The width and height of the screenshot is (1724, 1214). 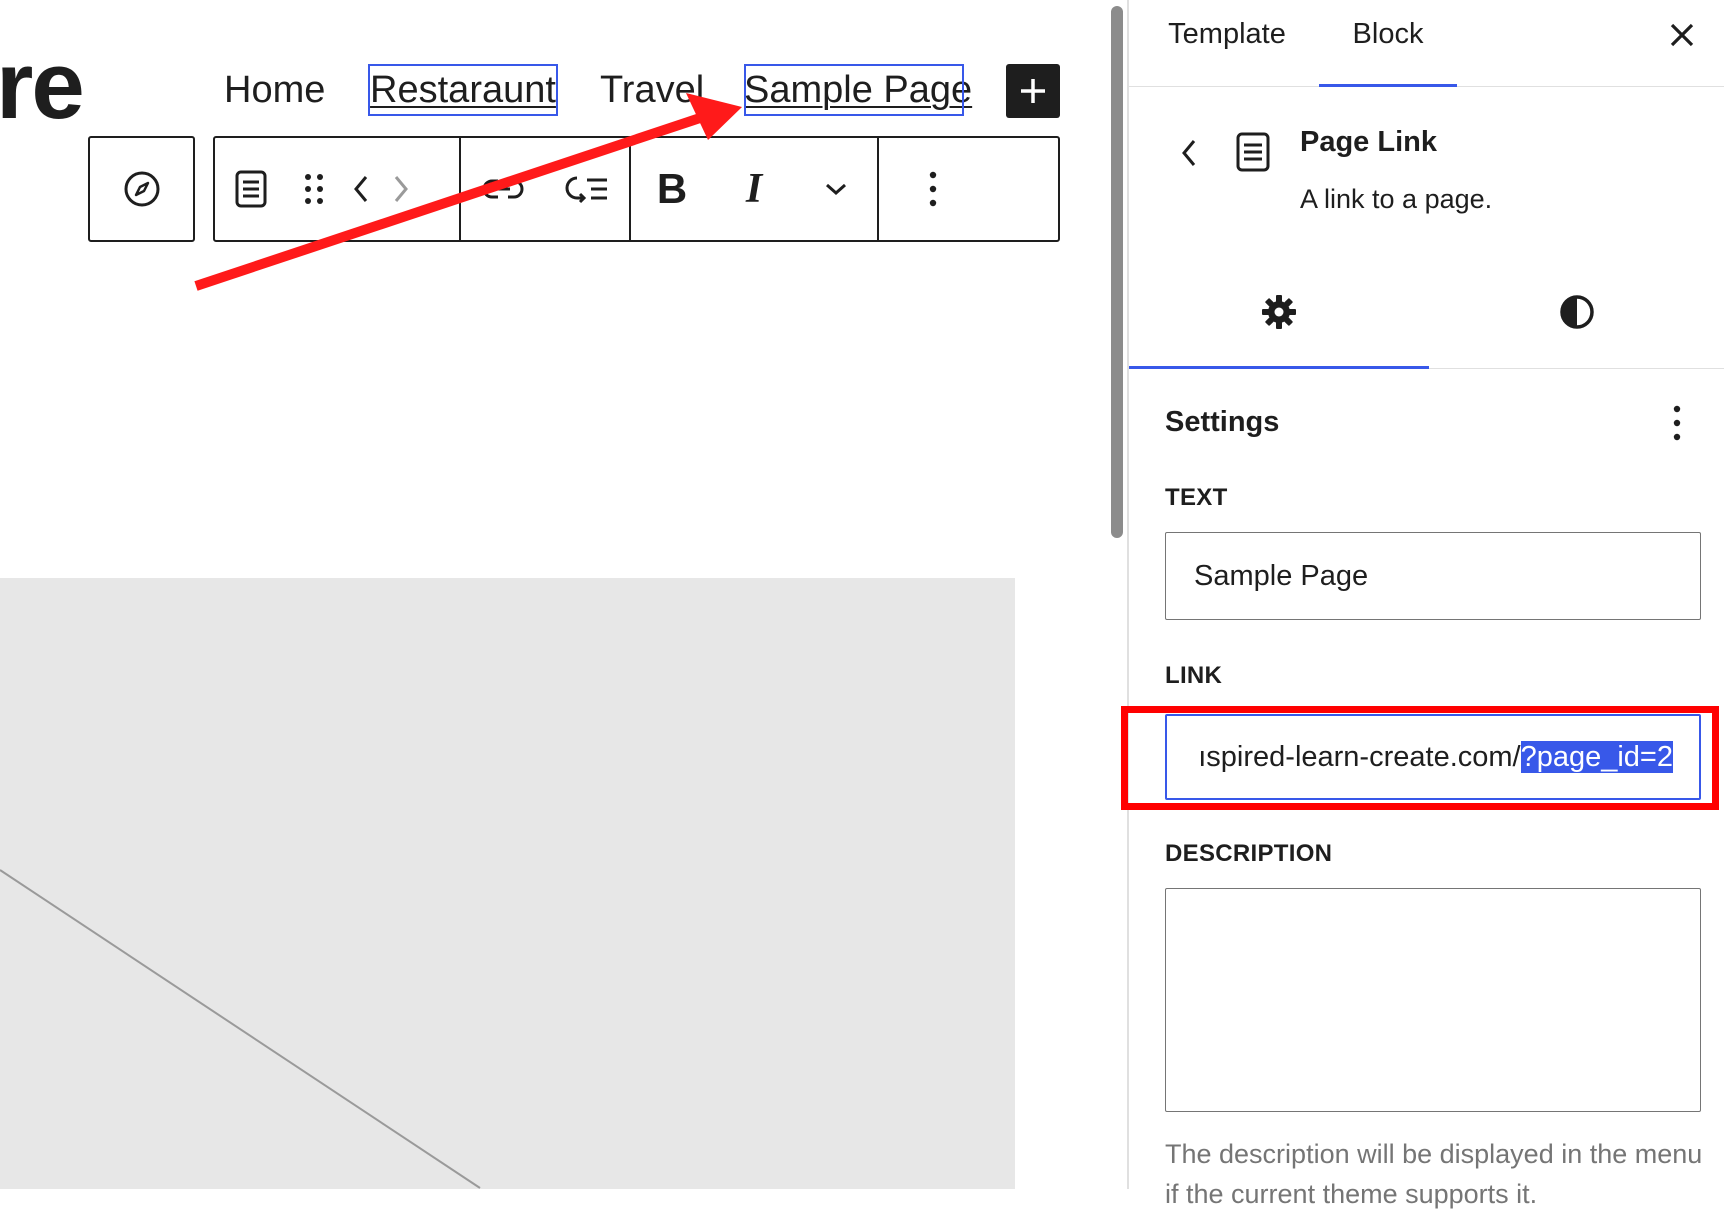 I want to click on nav-link-label: Home, so click(x=275, y=90).